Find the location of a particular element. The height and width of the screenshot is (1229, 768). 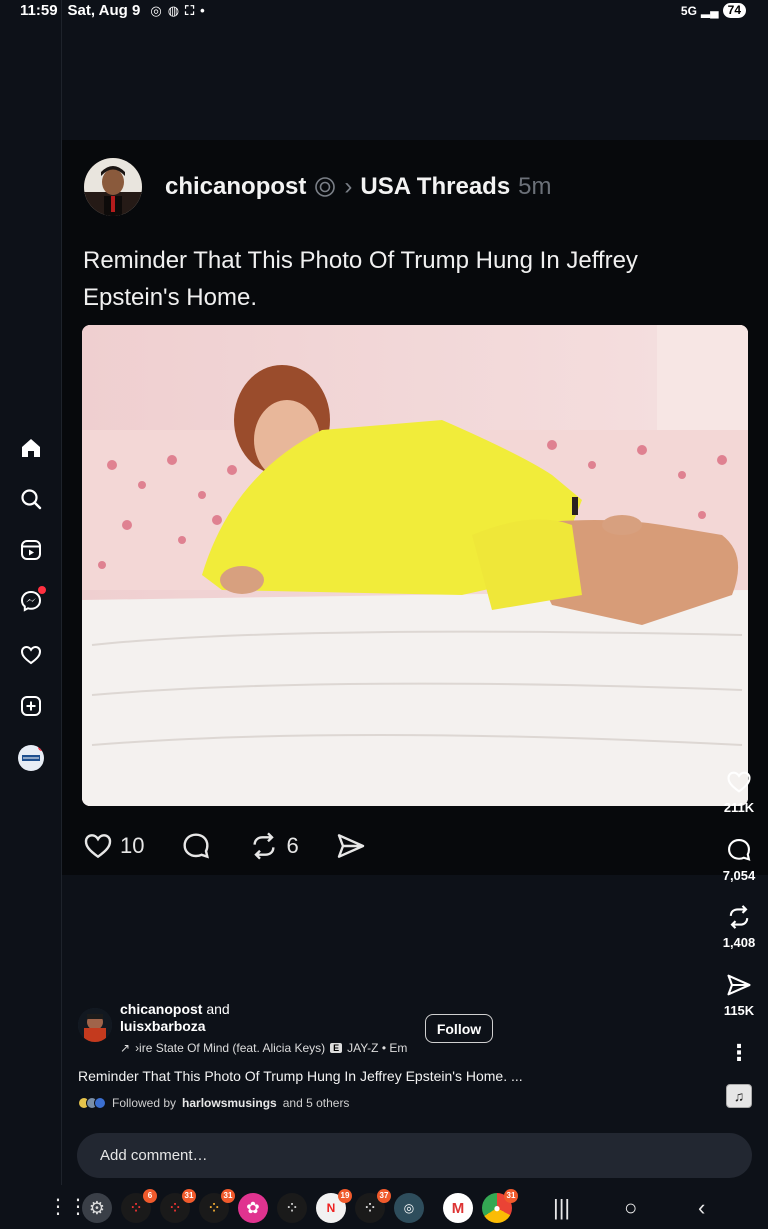

reel-username-1: chicanopost is located at coordinates (161, 1009).